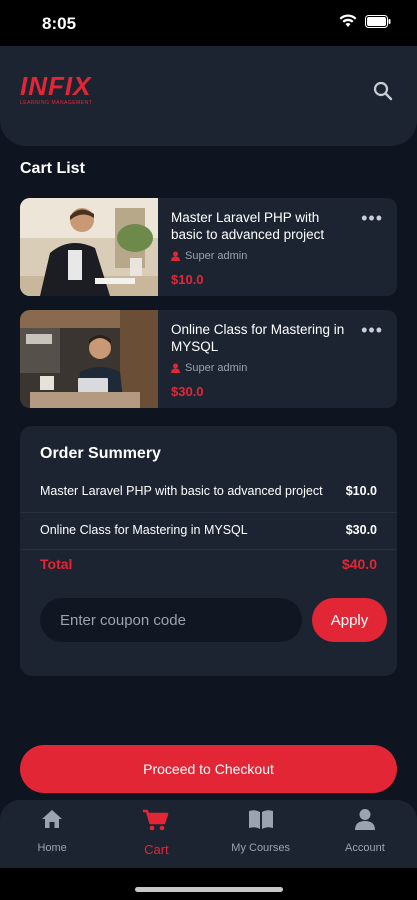 The height and width of the screenshot is (900, 417). What do you see at coordinates (349, 620) in the screenshot?
I see `apply-button: Apply` at bounding box center [349, 620].